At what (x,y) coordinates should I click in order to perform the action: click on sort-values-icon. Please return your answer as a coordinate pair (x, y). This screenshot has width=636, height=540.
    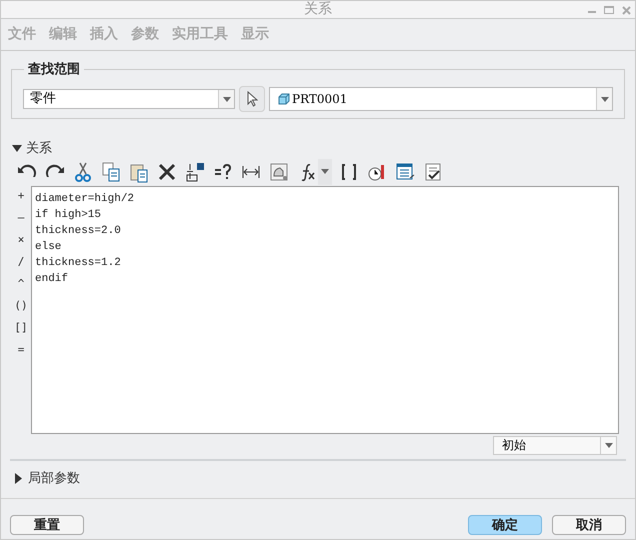
    Looking at the image, I should click on (195, 171).